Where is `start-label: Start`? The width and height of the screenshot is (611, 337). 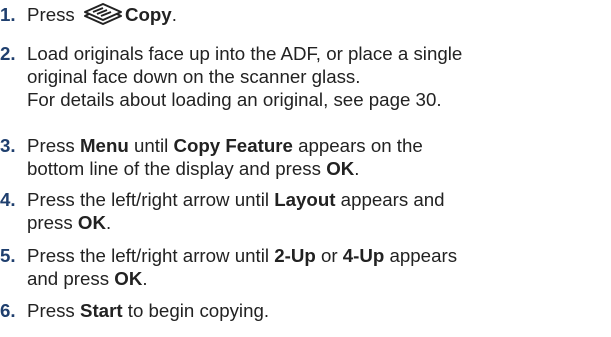 start-label: Start is located at coordinates (101, 310).